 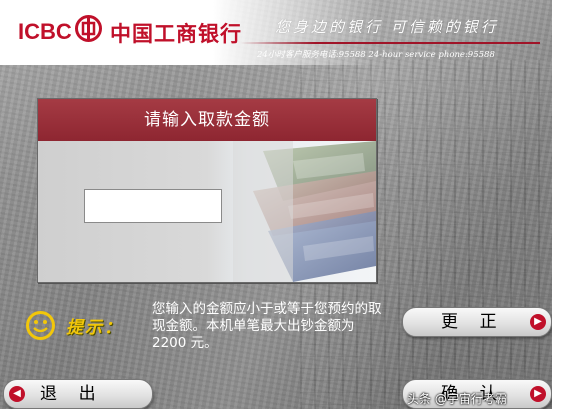 I want to click on correct-button: 更 正 ▶, so click(x=477, y=322).